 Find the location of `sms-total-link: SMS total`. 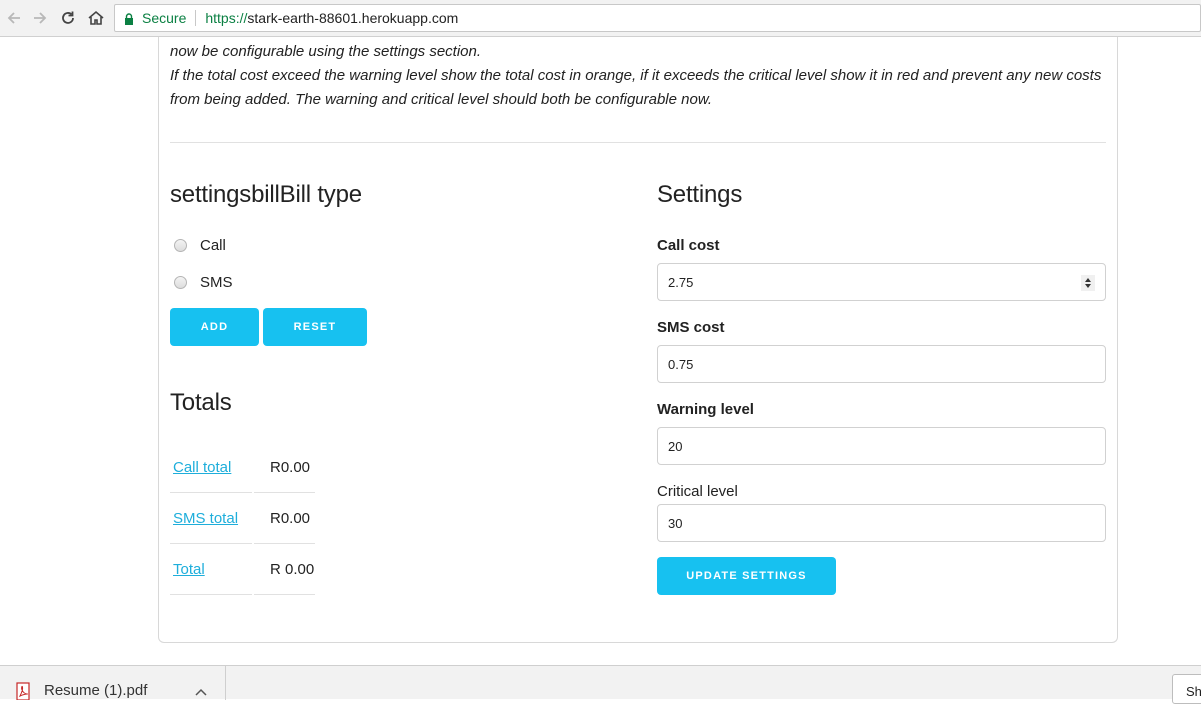

sms-total-link: SMS total is located at coordinates (205, 518).